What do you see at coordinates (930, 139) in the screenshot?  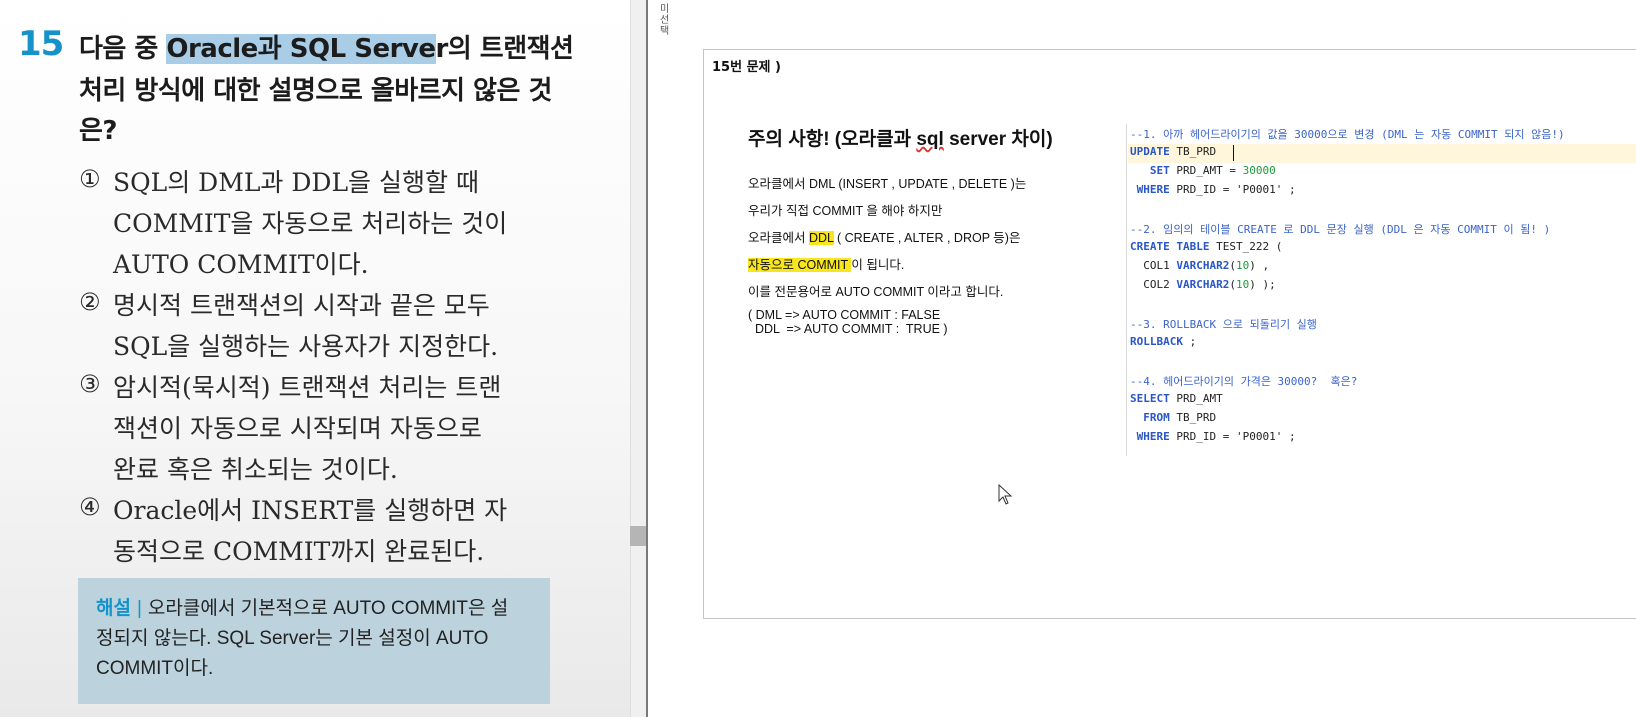 I see `spellcheck-word: sql` at bounding box center [930, 139].